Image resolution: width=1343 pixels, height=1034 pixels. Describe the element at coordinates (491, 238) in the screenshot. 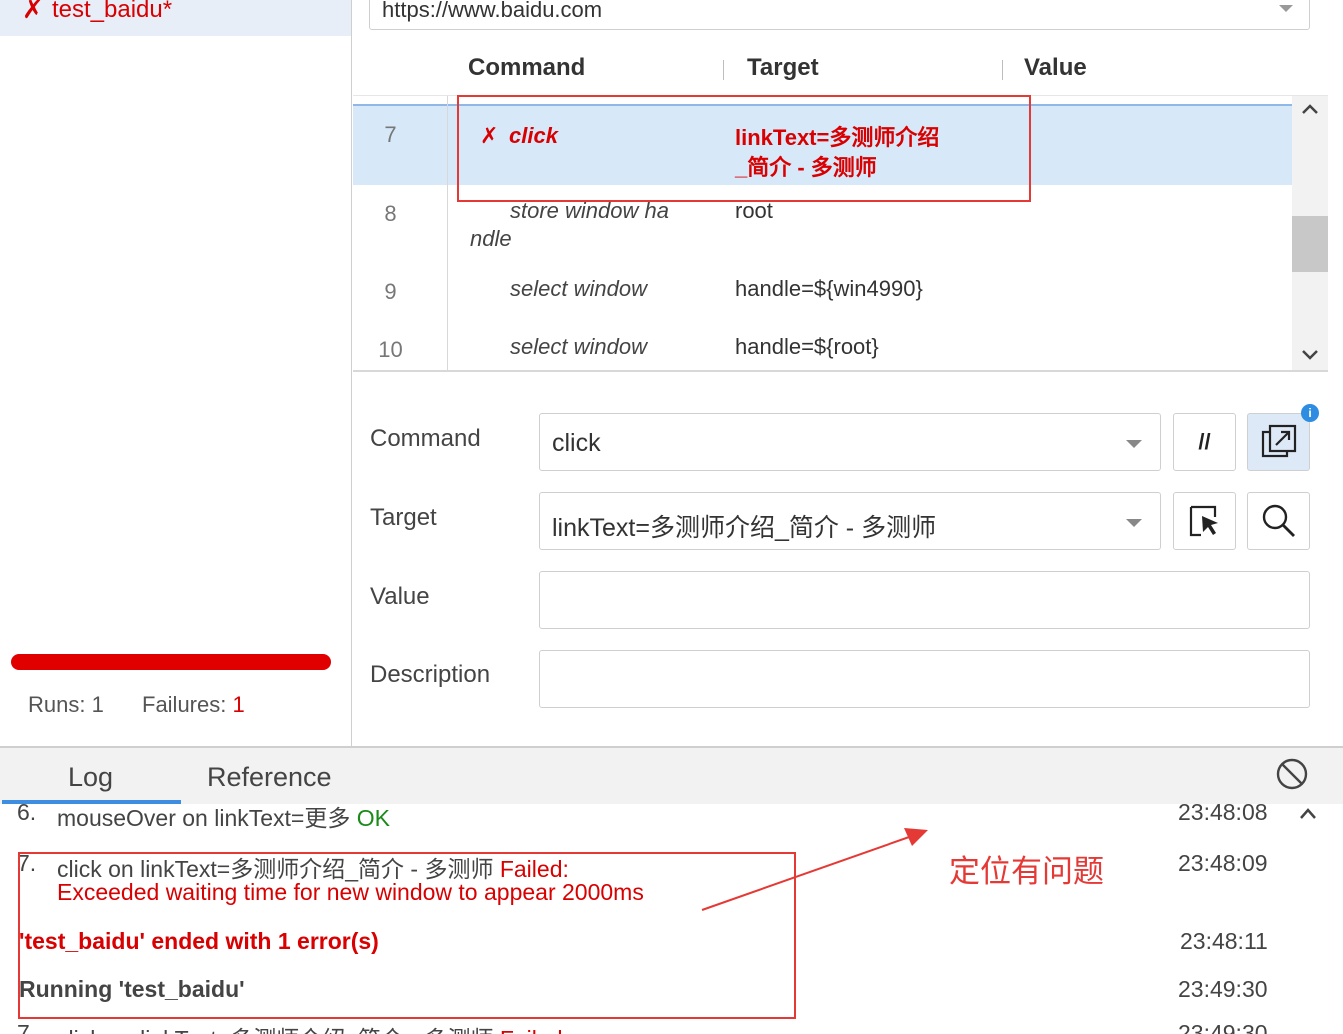

I see `row-command-cont: ndle` at that location.